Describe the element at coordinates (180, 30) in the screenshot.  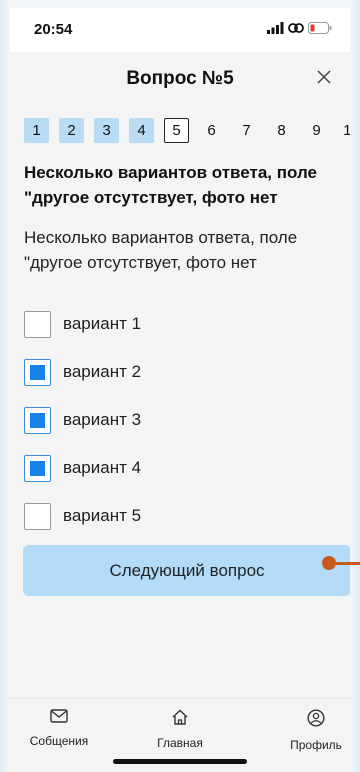
I see `status-bar: 20:54` at that location.